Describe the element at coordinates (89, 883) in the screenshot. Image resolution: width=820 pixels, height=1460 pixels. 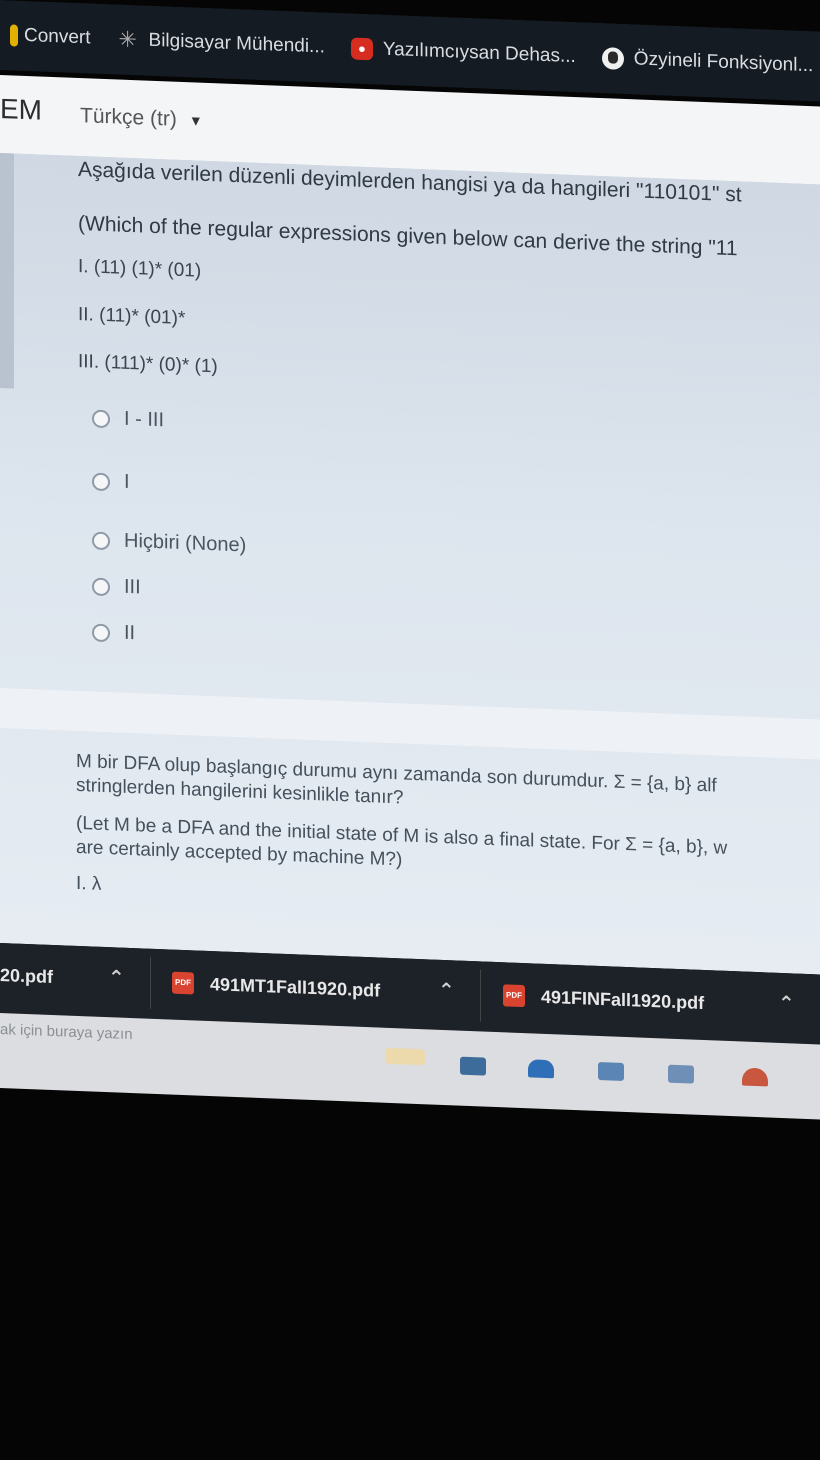
I see `question-2-line: I. λ` at that location.